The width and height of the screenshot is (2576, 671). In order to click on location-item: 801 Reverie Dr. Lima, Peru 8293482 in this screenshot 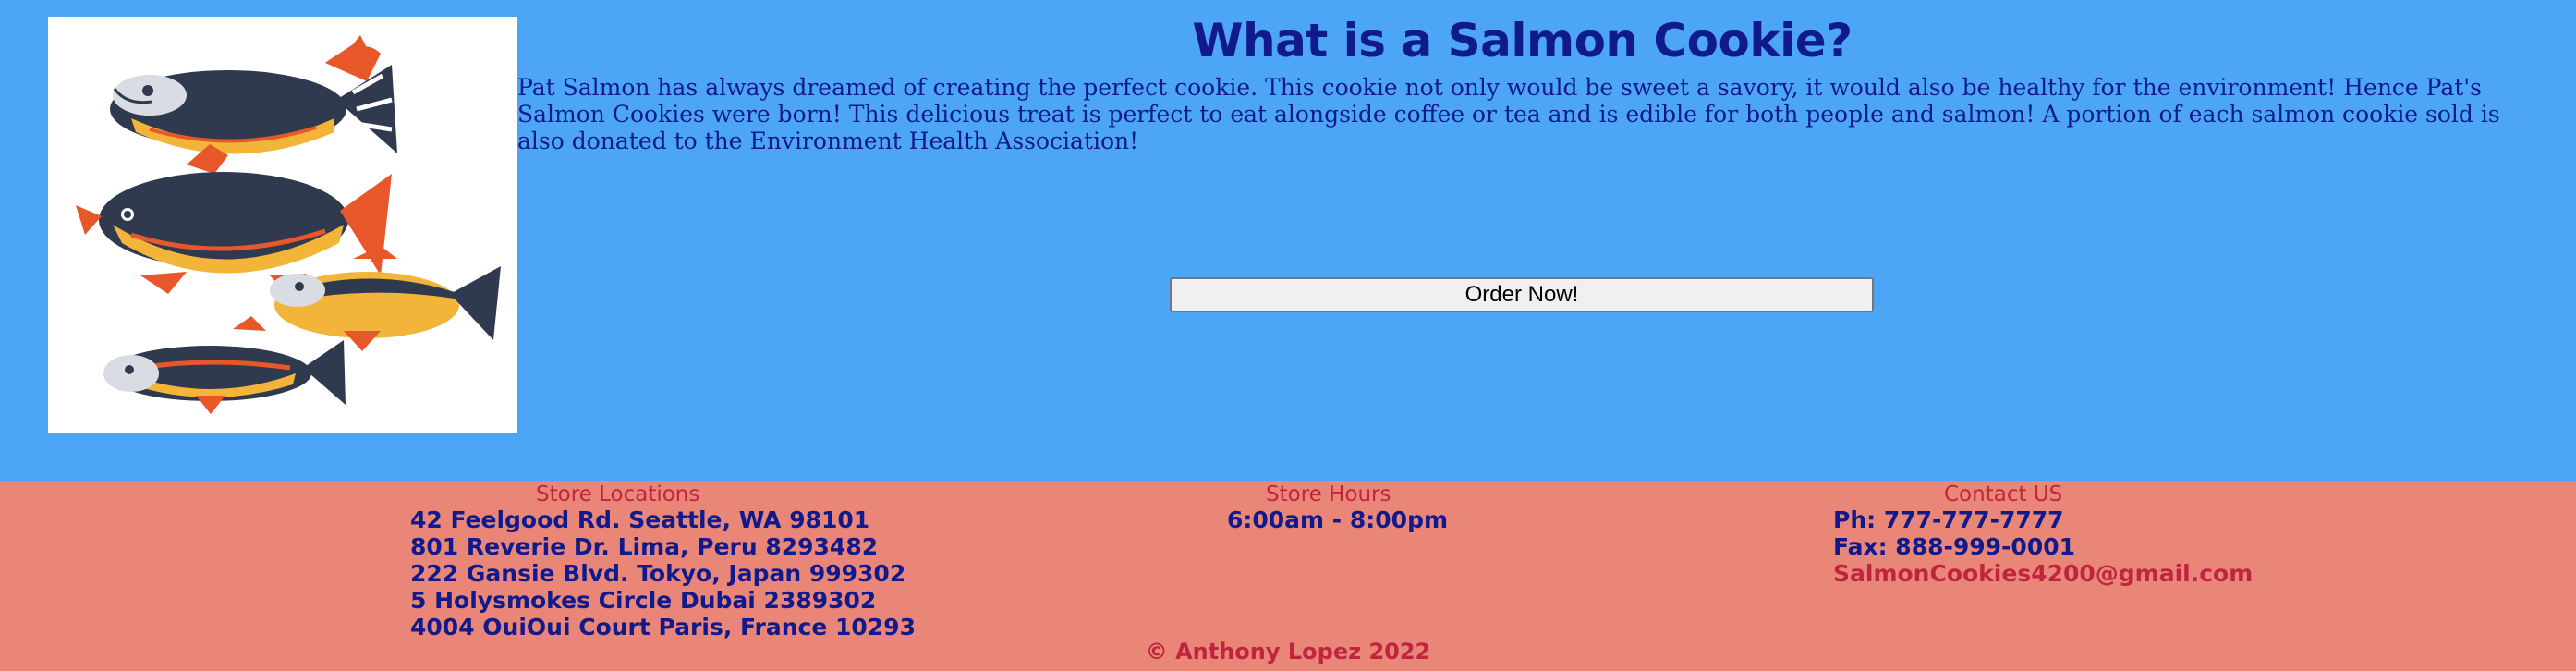, I will do `click(644, 546)`.